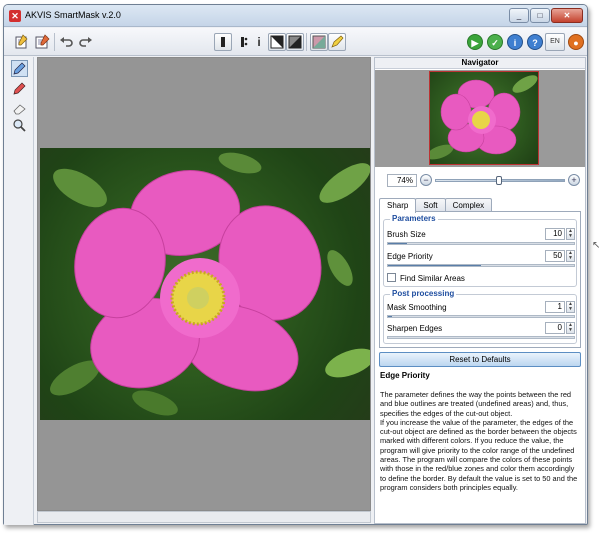  What do you see at coordinates (481, 332) in the screenshot?
I see `sharpen-edges-param: Sharpen Edges 0 ▲ ▼` at bounding box center [481, 332].